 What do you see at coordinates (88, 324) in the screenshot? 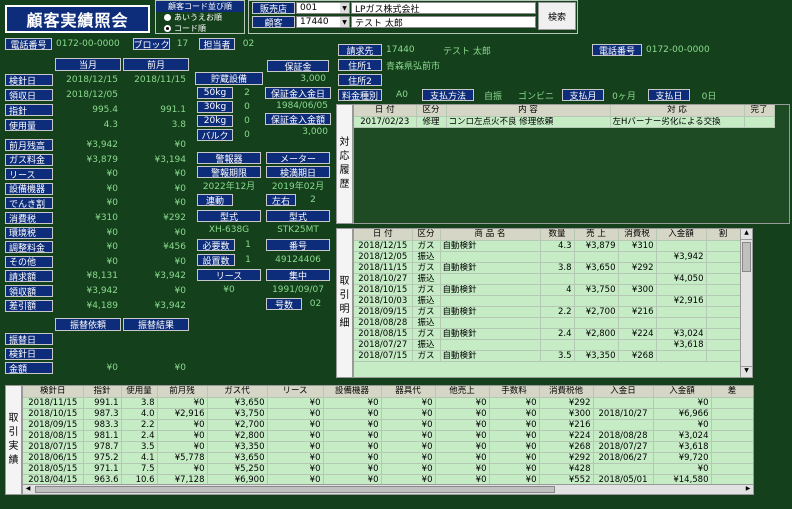
I see `transfer-request-button: 振替依頼` at bounding box center [88, 324].